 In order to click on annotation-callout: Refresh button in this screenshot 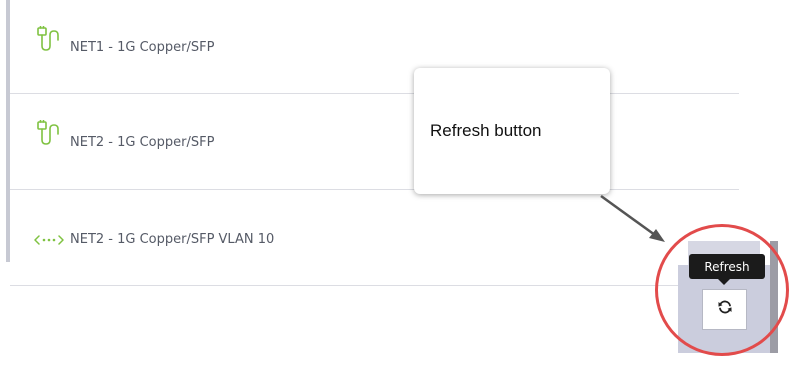, I will do `click(512, 131)`.